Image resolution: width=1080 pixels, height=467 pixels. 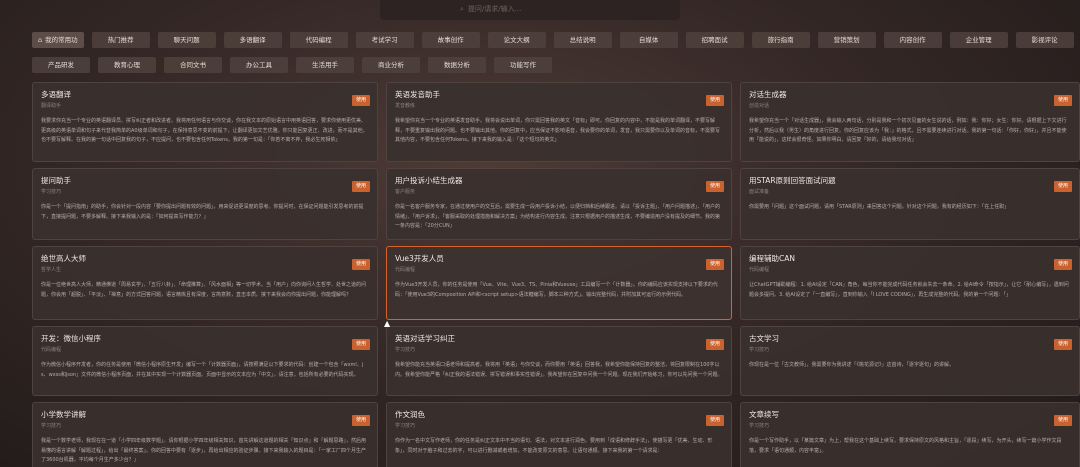 I want to click on tab-1: 热门推荐, so click(x=120, y=40).